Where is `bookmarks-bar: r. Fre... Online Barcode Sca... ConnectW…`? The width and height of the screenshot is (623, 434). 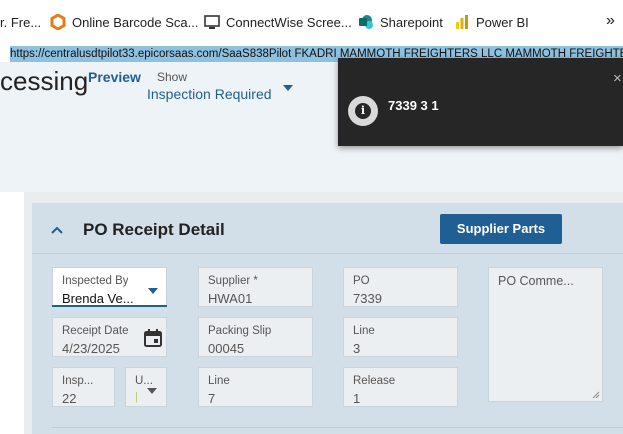 bookmarks-bar: r. Fre... Online Barcode Sca... ConnectW… is located at coordinates (311, 23).